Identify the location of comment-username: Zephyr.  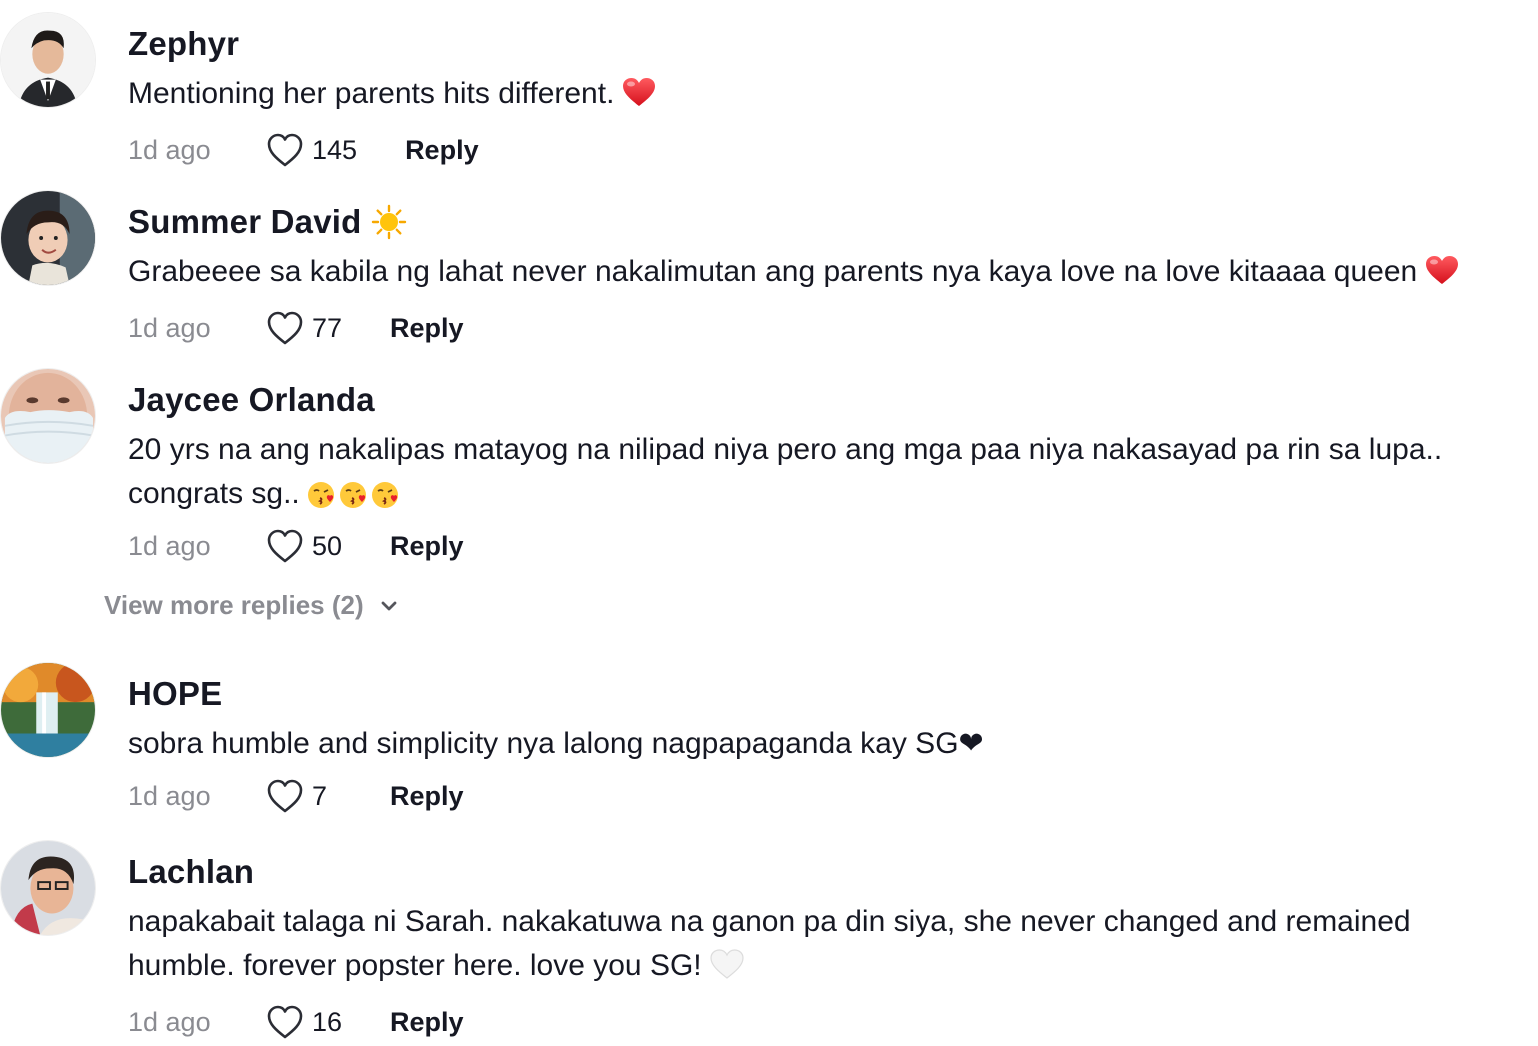
(826, 44).